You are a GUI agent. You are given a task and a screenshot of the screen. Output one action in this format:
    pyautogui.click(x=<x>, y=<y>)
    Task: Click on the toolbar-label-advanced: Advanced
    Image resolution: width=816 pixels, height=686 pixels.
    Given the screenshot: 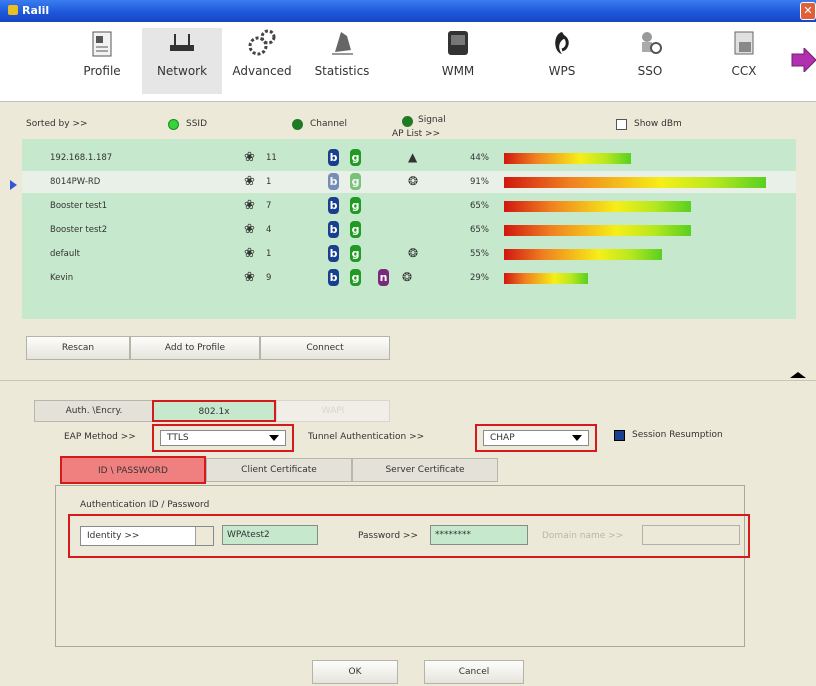 What is the action you would take?
    pyautogui.click(x=262, y=71)
    